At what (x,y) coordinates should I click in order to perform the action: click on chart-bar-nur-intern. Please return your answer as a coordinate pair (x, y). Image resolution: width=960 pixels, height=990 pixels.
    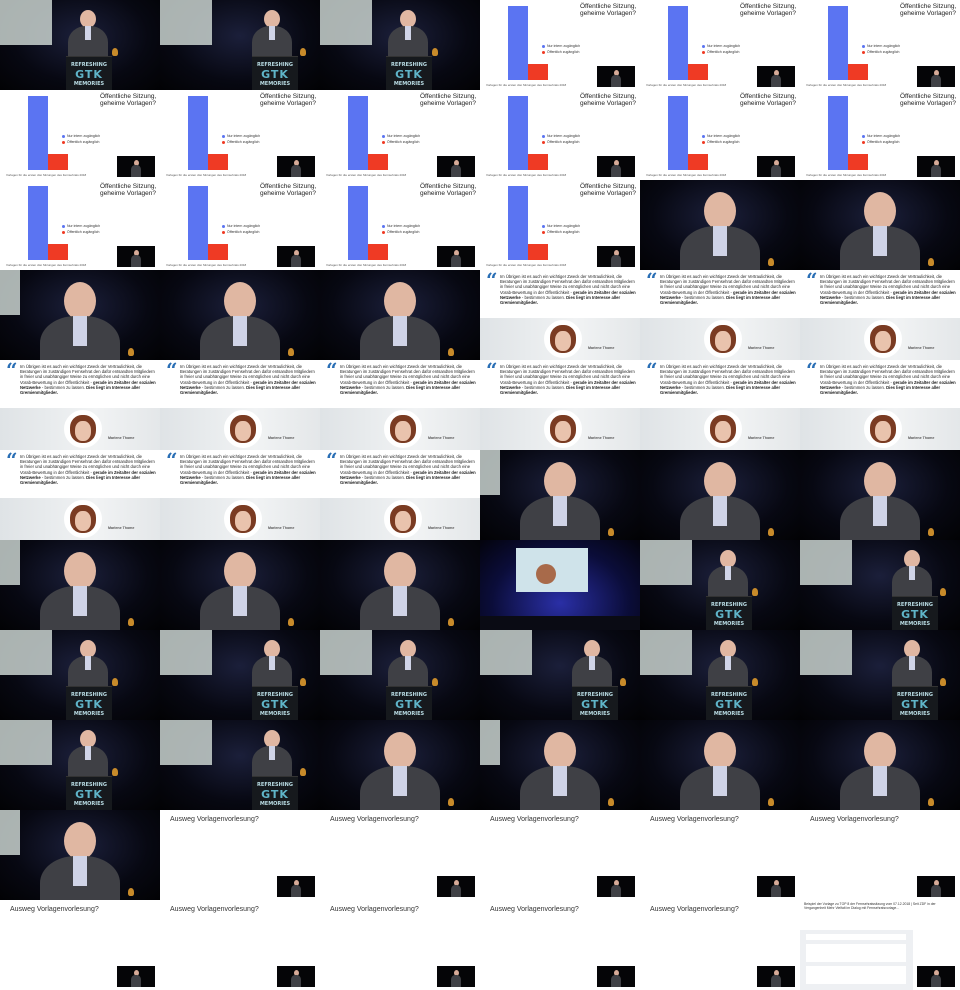
    Looking at the image, I should click on (38, 223).